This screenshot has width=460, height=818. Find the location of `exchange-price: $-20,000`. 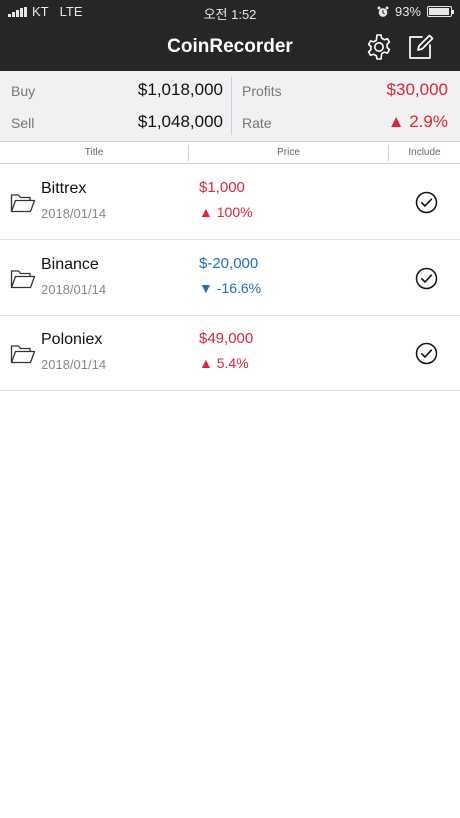

exchange-price: $-20,000 is located at coordinates (229, 263).